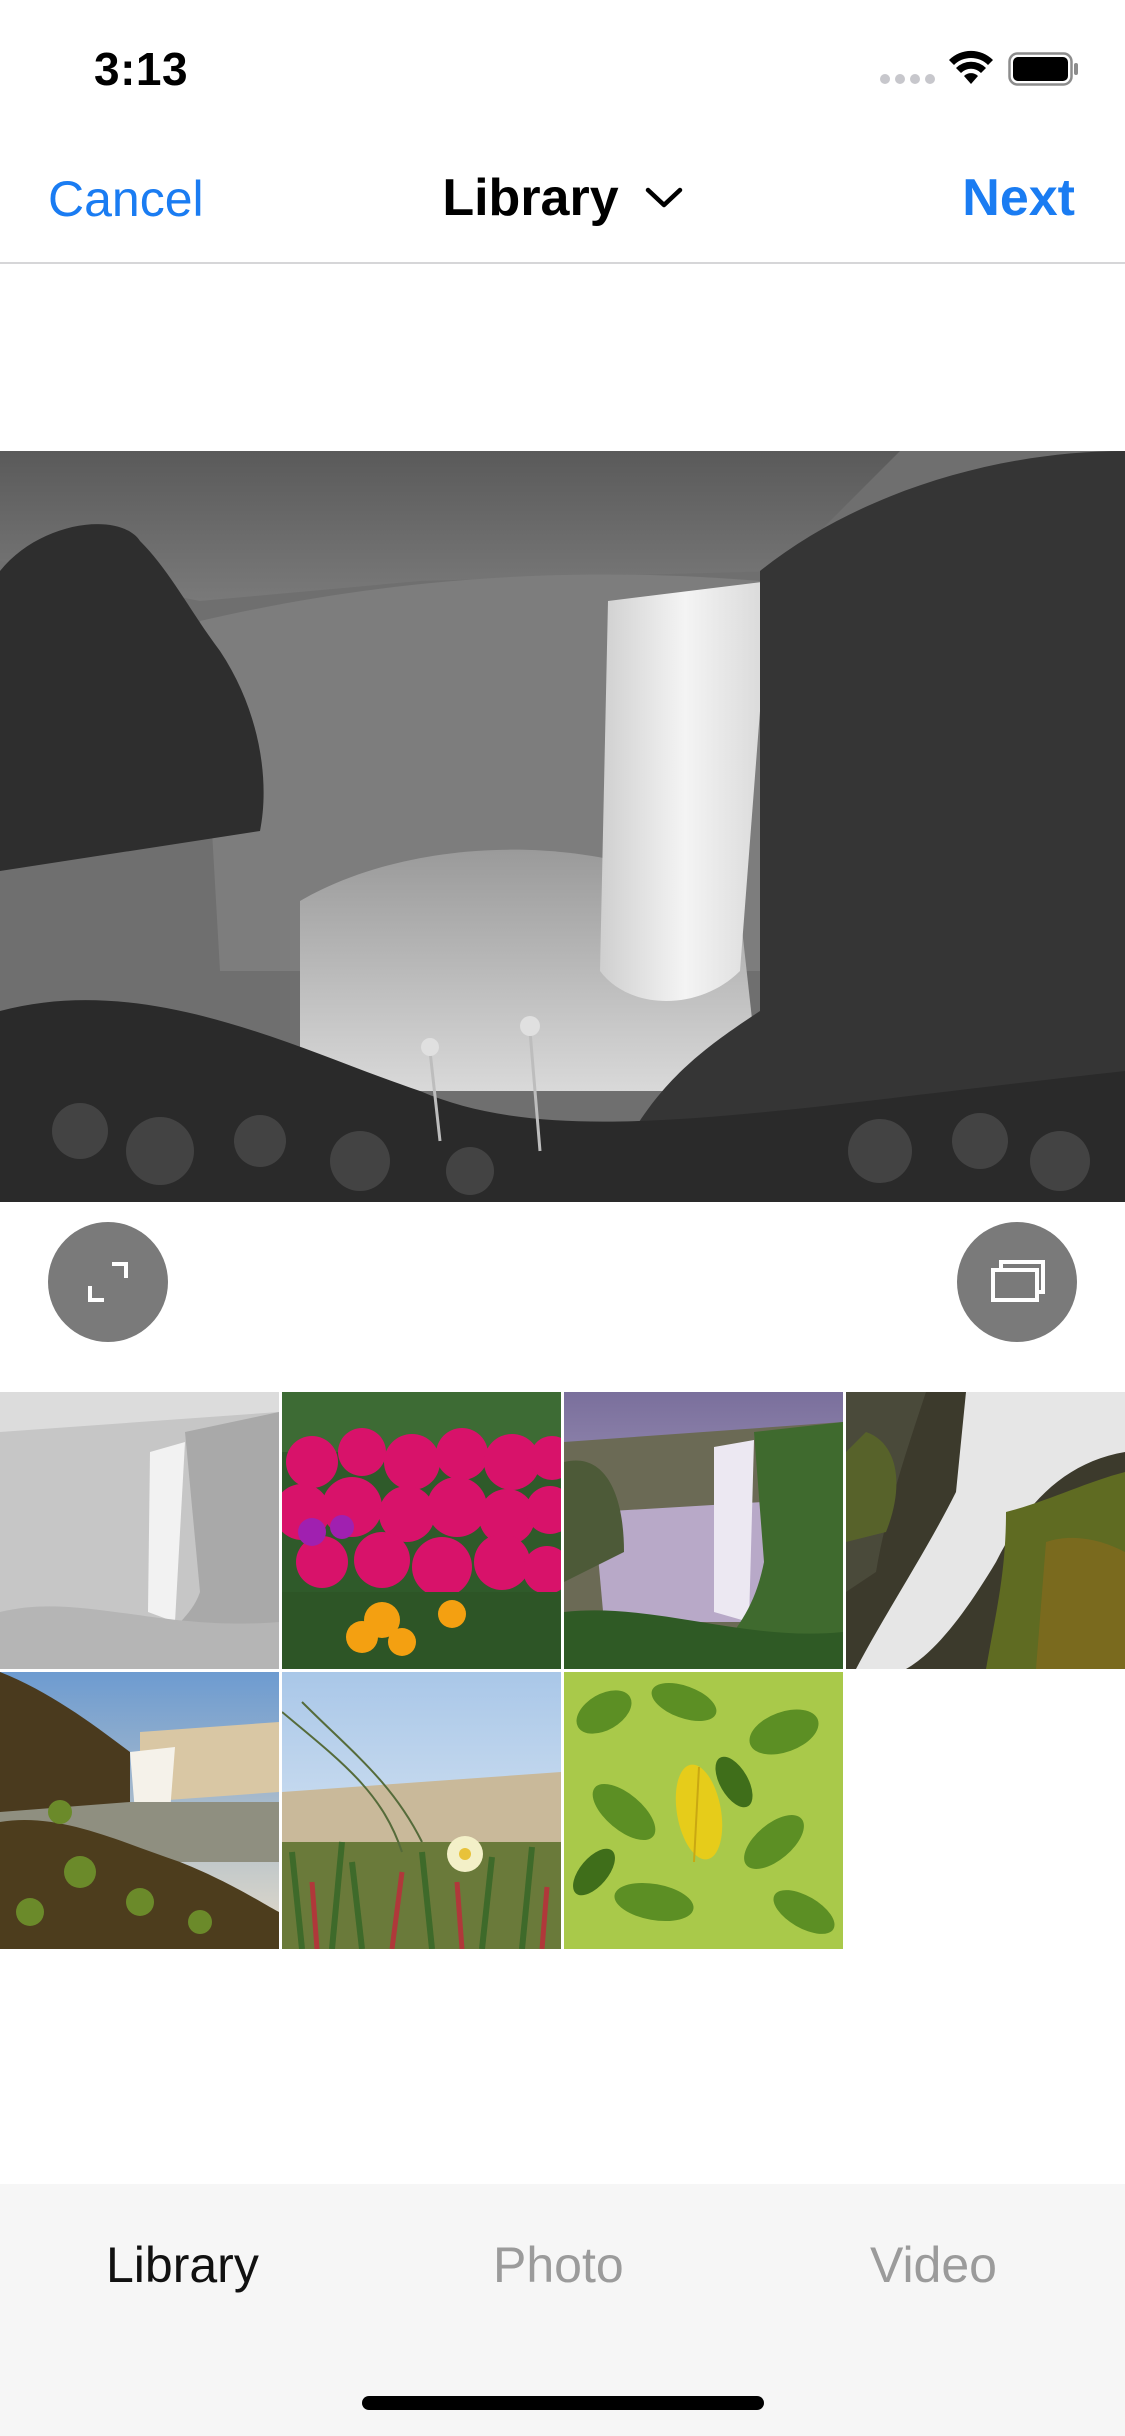  I want to click on expand-crop-button, so click(108, 1282).